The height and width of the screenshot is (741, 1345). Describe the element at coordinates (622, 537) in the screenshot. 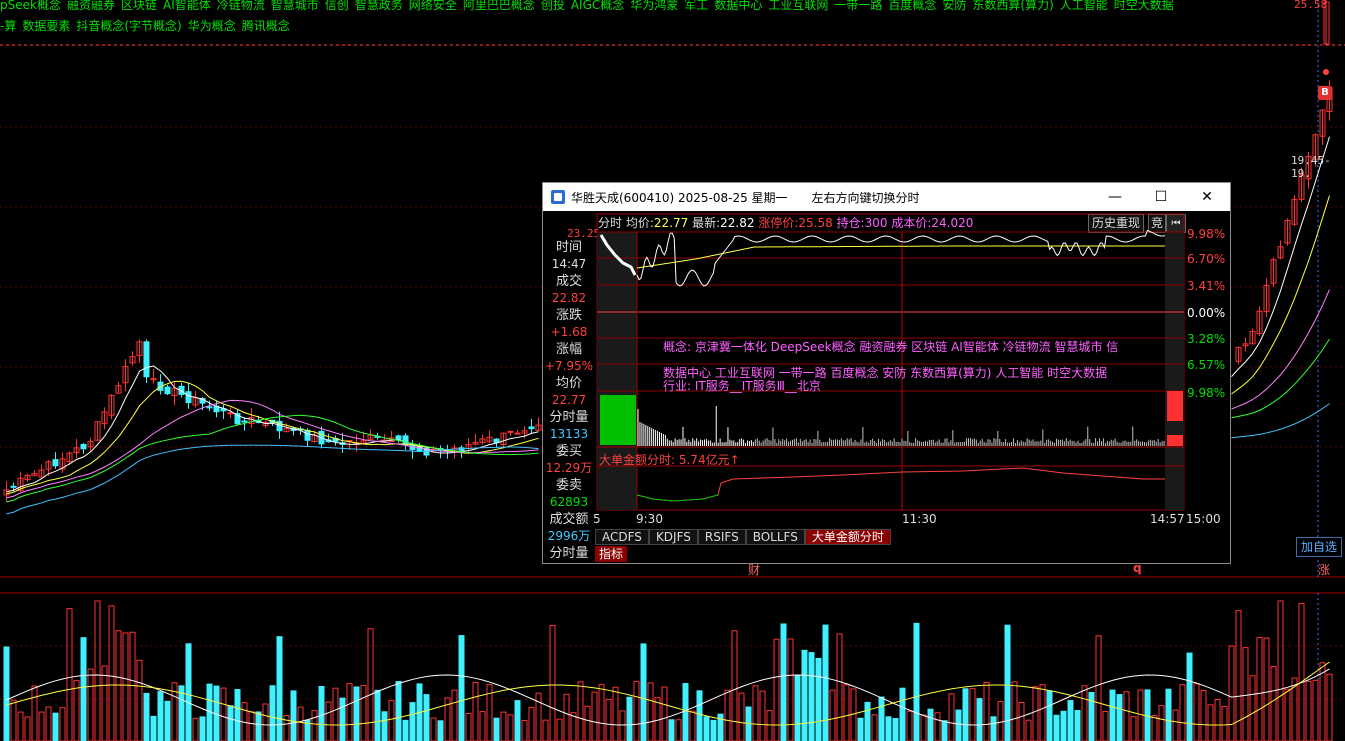

I see `tab-acdfs: ACDFS` at that location.